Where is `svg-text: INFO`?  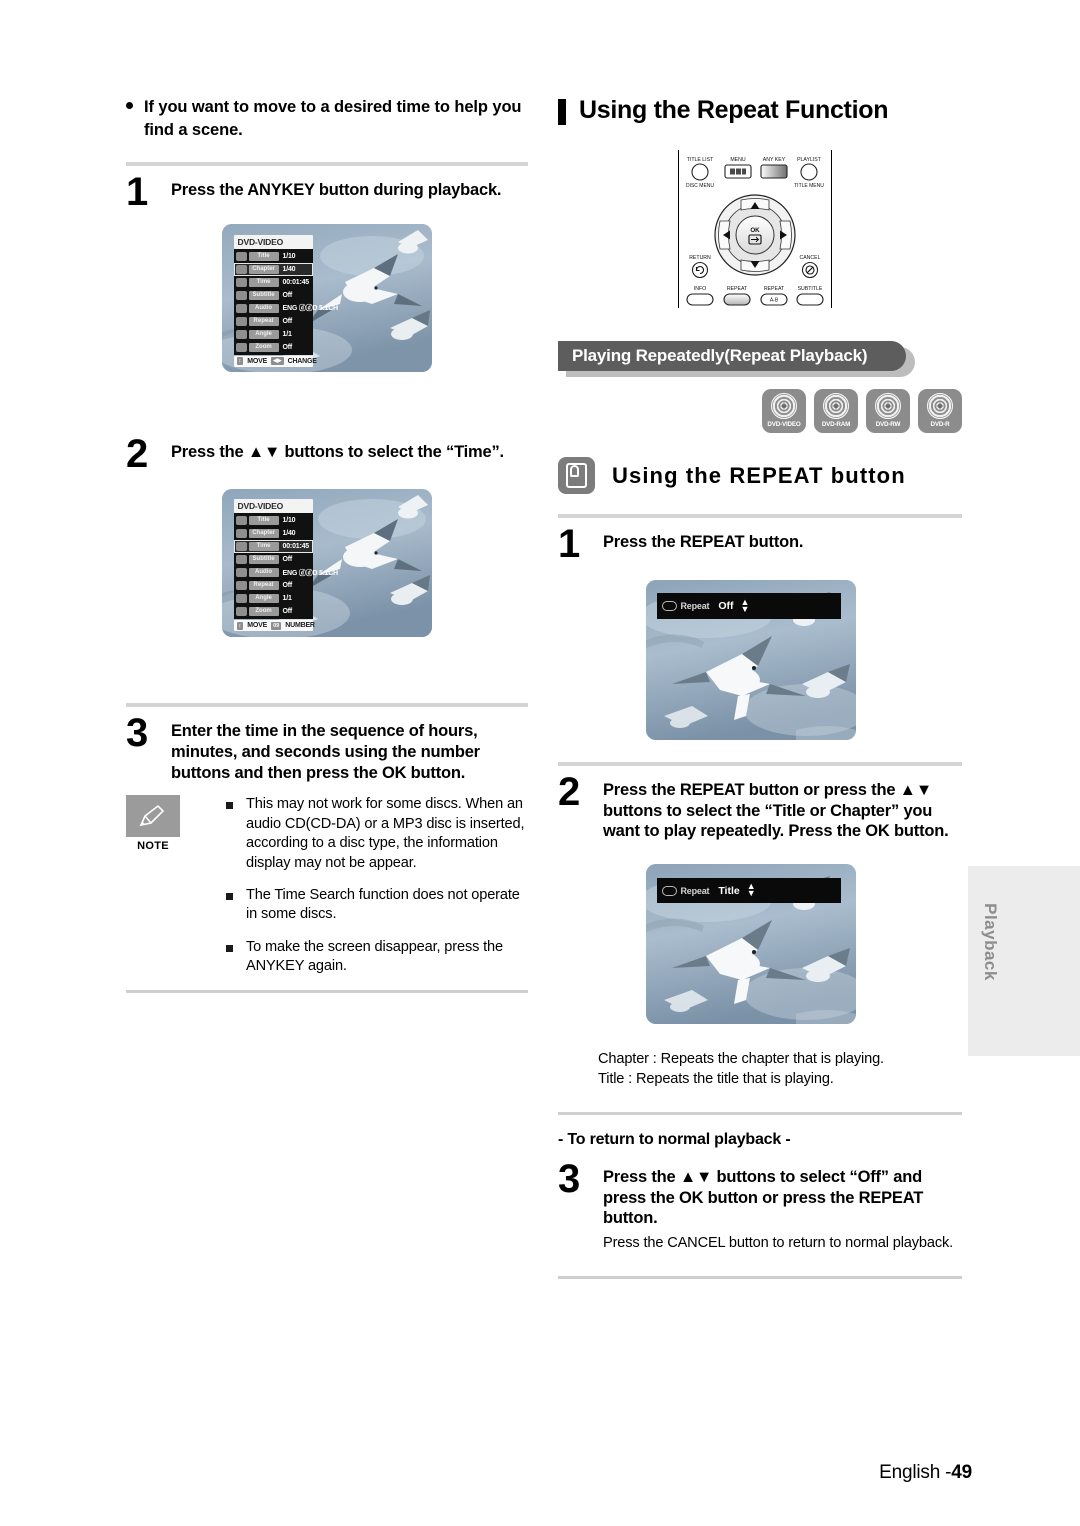 svg-text: INFO is located at coordinates (700, 289).